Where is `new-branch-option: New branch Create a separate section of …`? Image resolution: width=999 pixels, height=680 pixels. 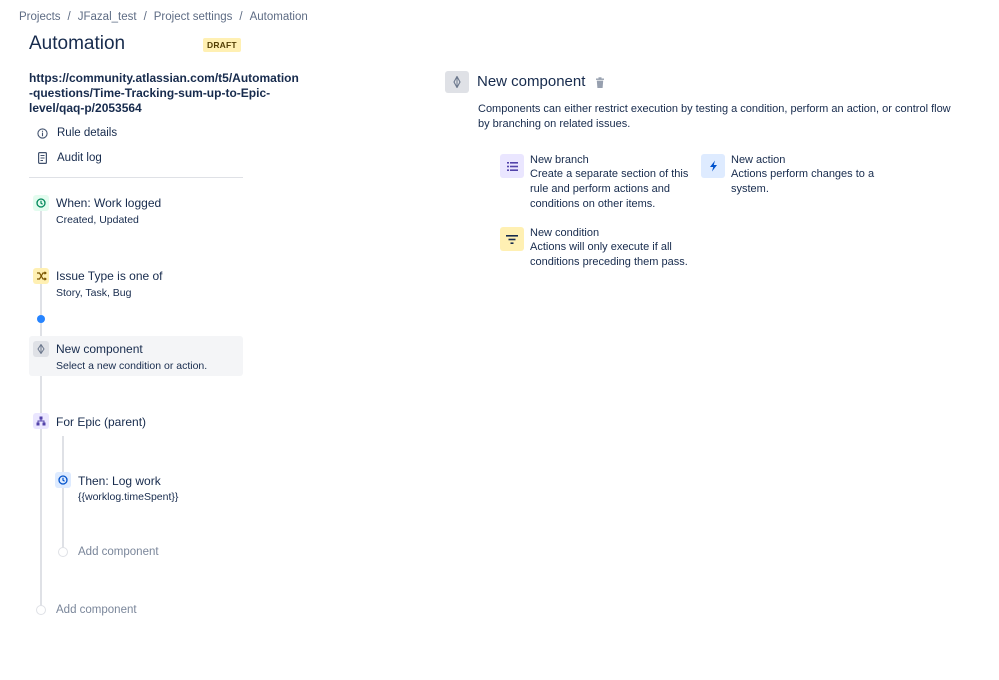 new-branch-option: New branch Create a separate section of … is located at coordinates (595, 183).